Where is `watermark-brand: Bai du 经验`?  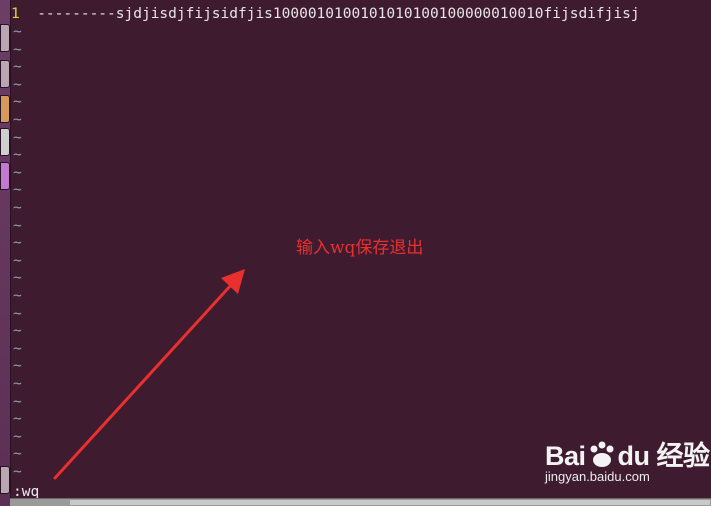 watermark-brand: Bai du 经验 is located at coordinates (627, 456).